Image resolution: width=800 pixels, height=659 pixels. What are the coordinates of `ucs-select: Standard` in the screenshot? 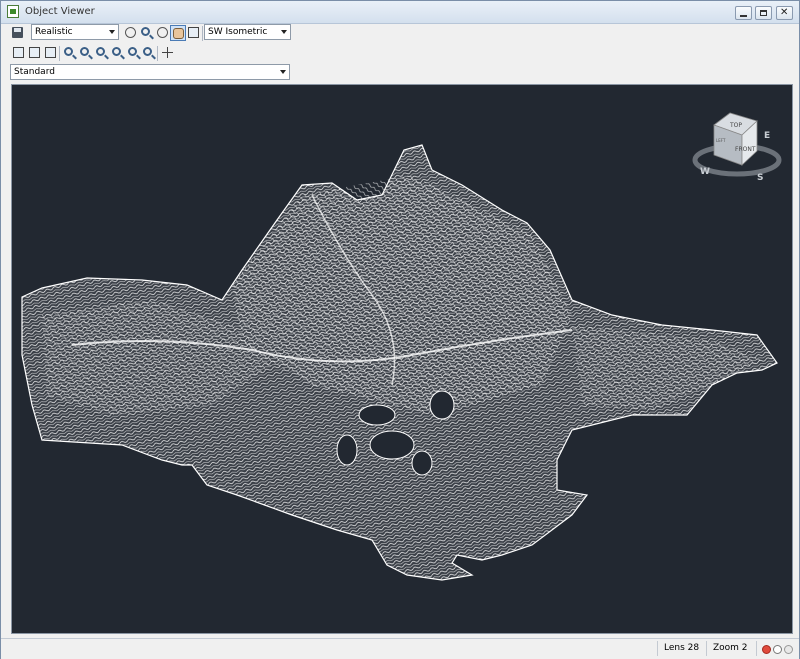 It's located at (150, 72).